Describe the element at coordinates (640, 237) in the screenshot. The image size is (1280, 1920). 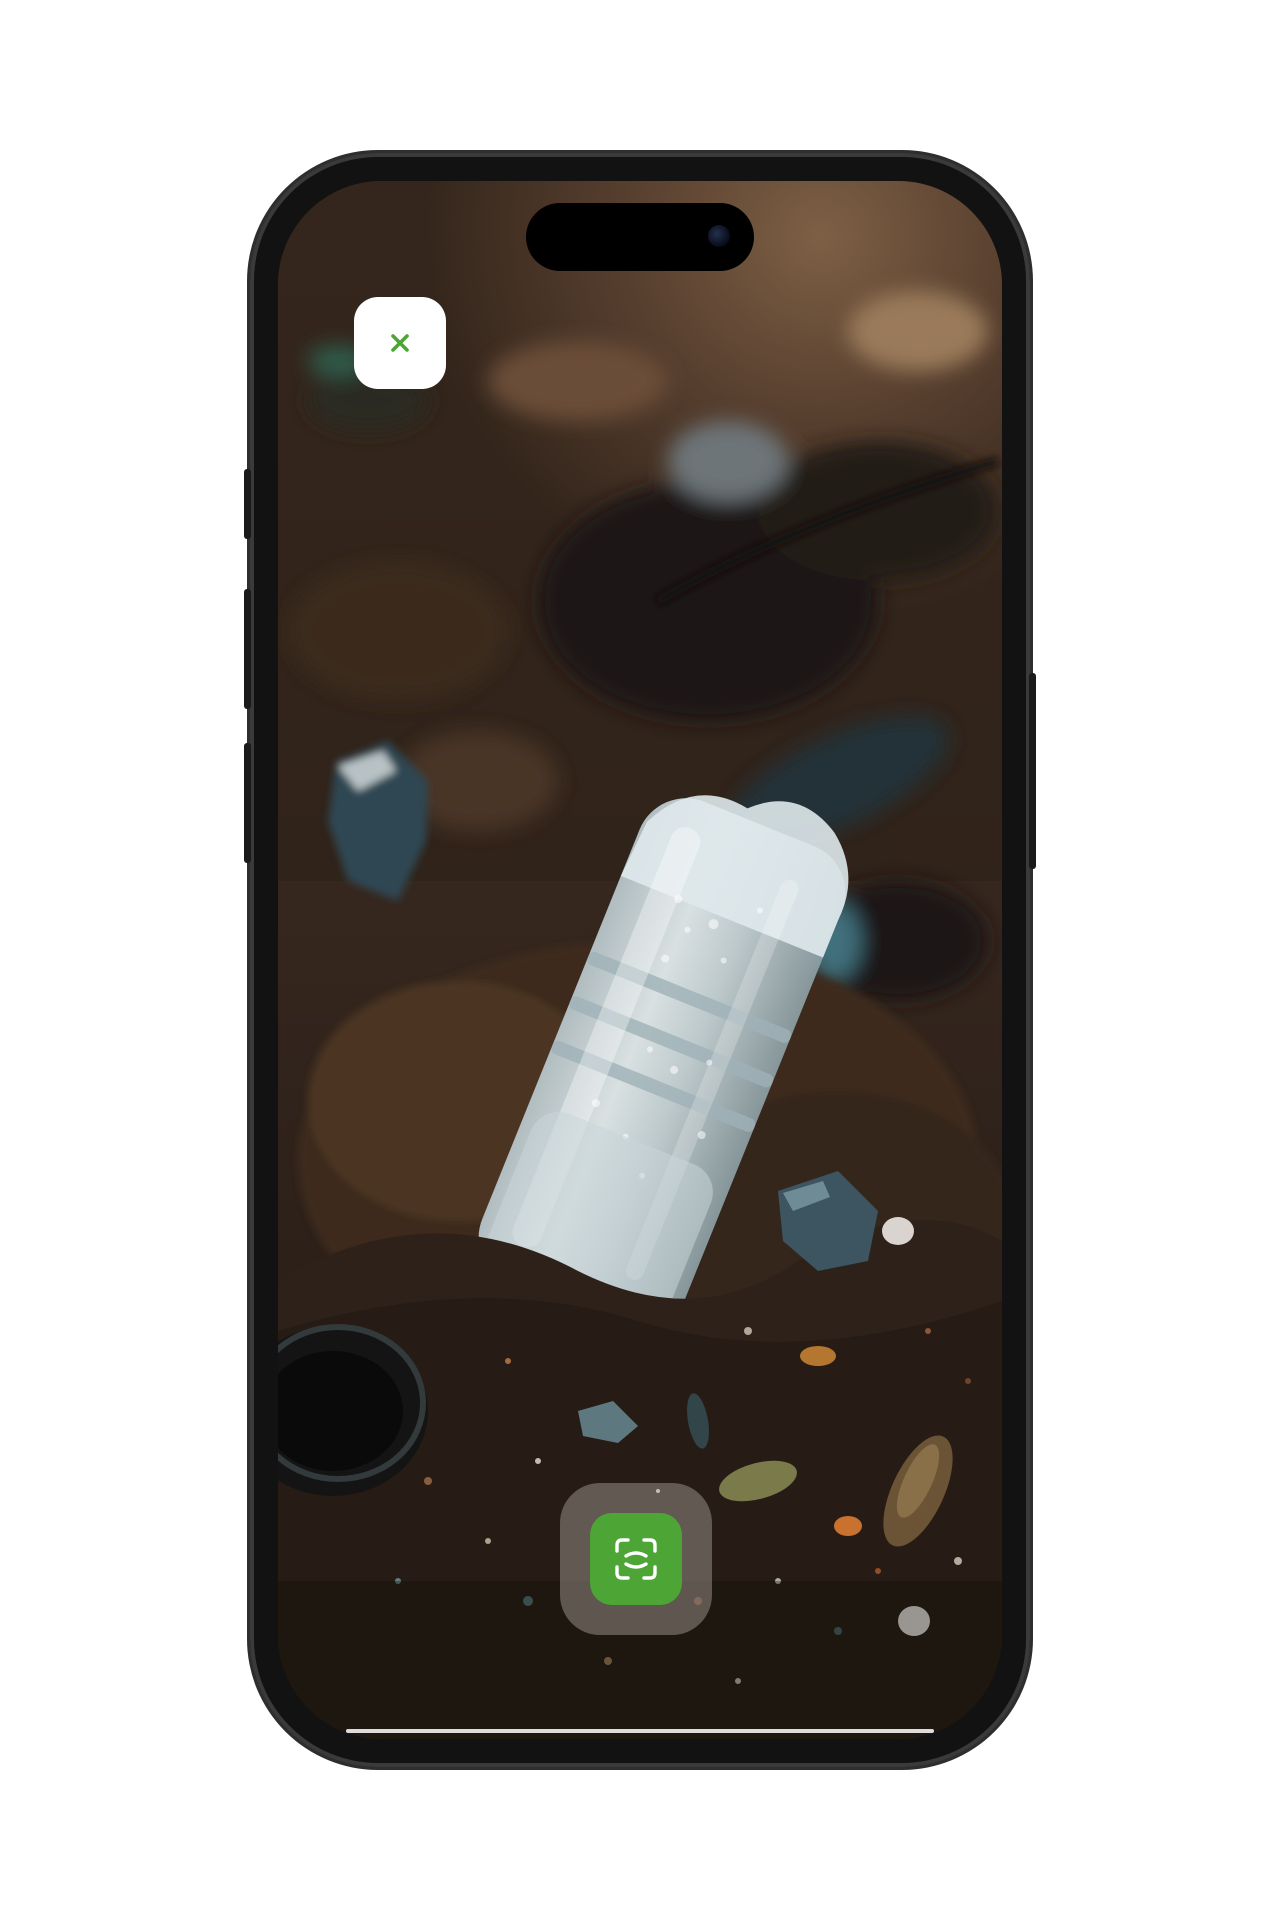
I see `dynamic-island` at that location.